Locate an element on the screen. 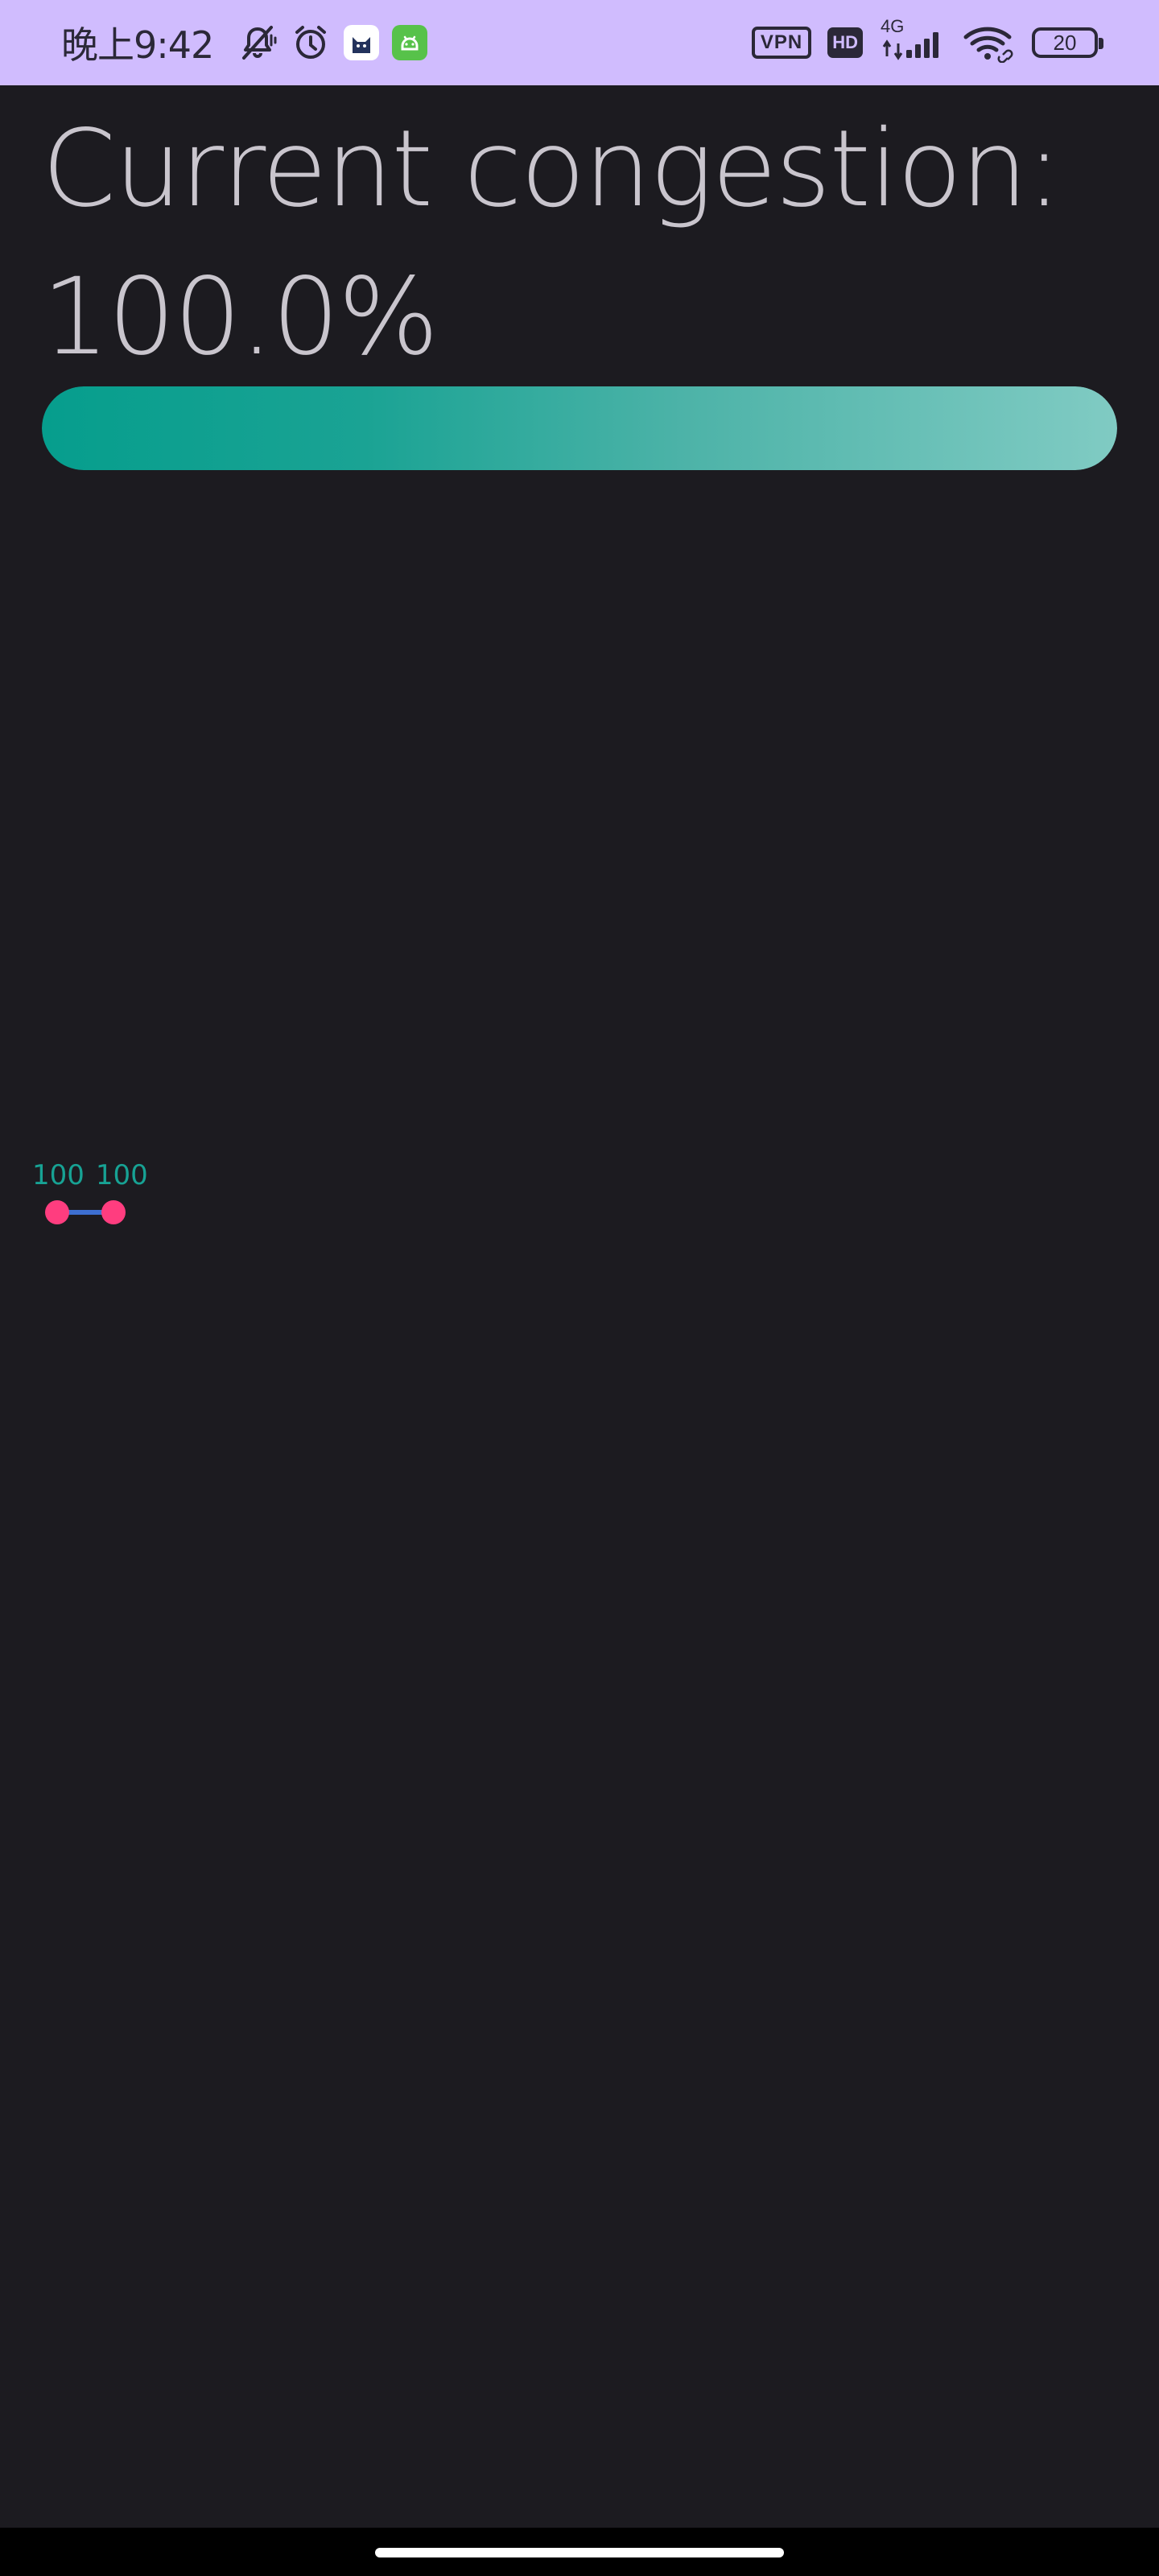 The height and width of the screenshot is (2576, 1159). range-end-value: 100 is located at coordinates (121, 1175).